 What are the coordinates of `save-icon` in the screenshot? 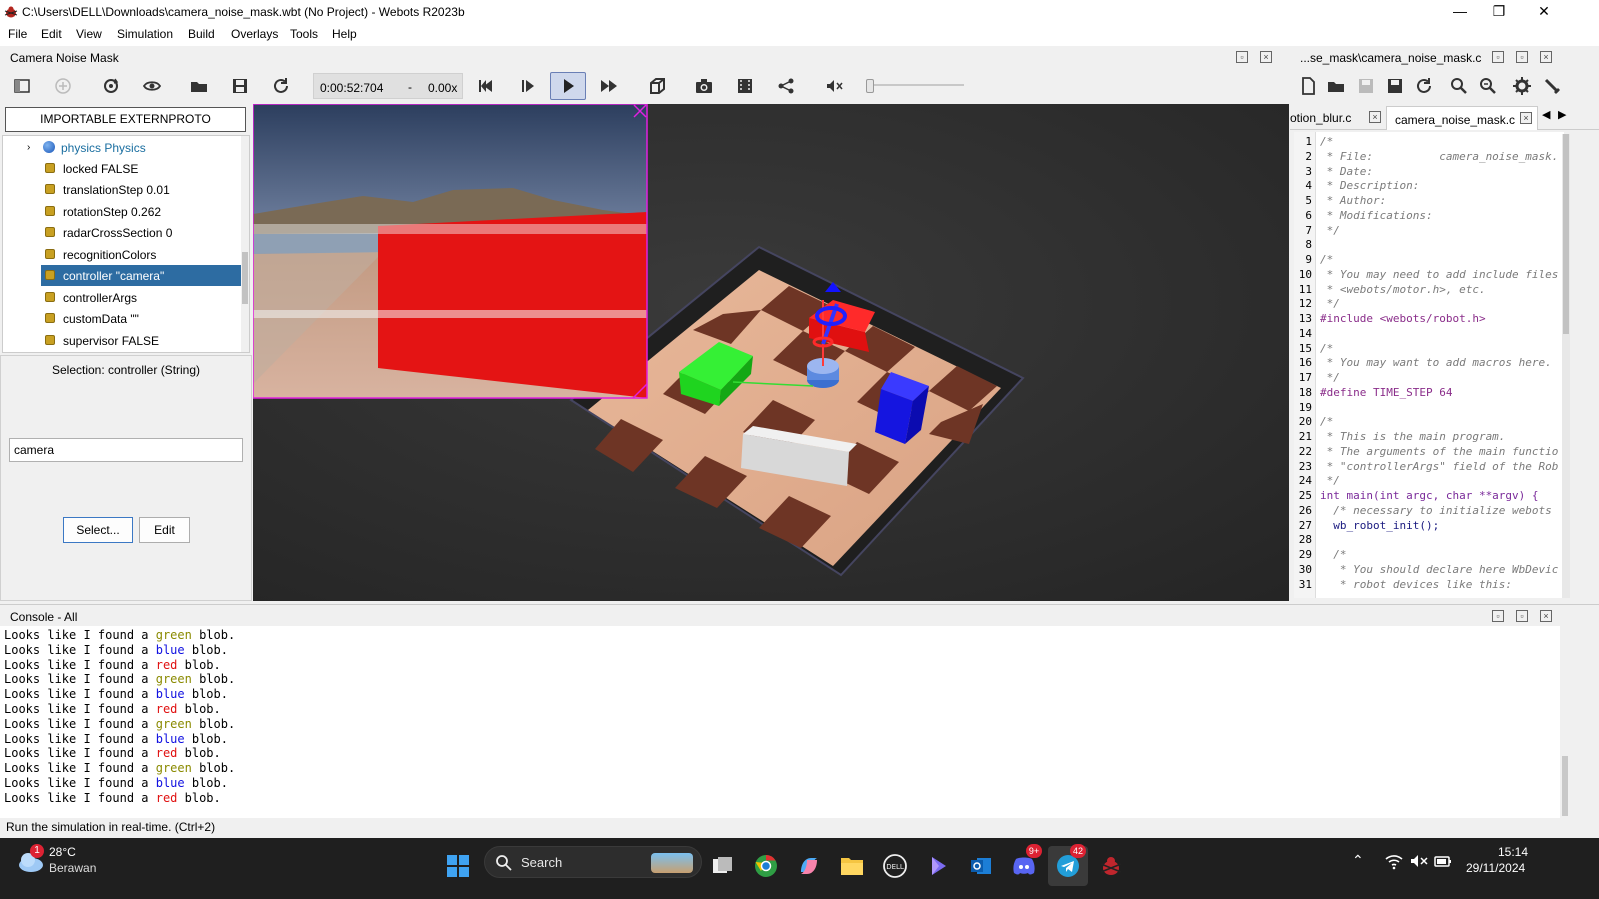 It's located at (240, 86).